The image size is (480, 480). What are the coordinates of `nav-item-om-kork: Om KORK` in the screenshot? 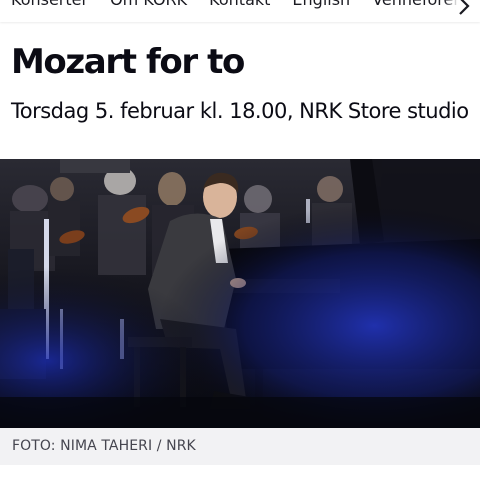 It's located at (148, 4).